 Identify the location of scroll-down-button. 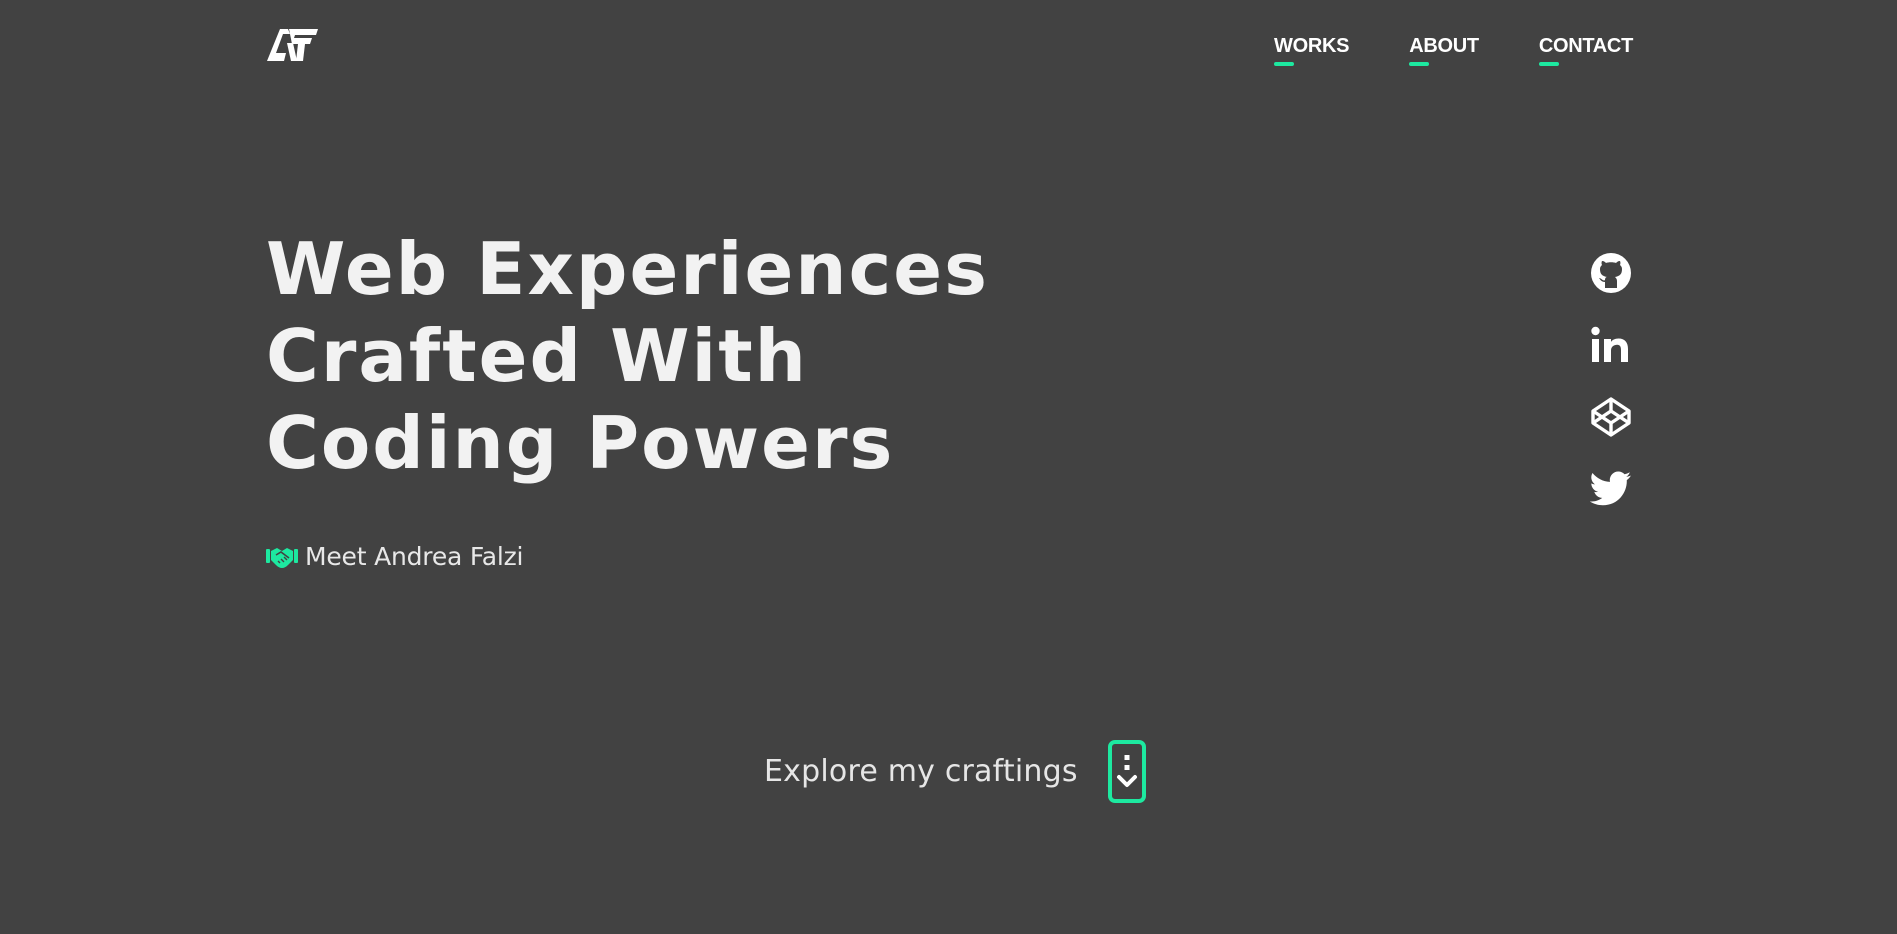
(1126, 771).